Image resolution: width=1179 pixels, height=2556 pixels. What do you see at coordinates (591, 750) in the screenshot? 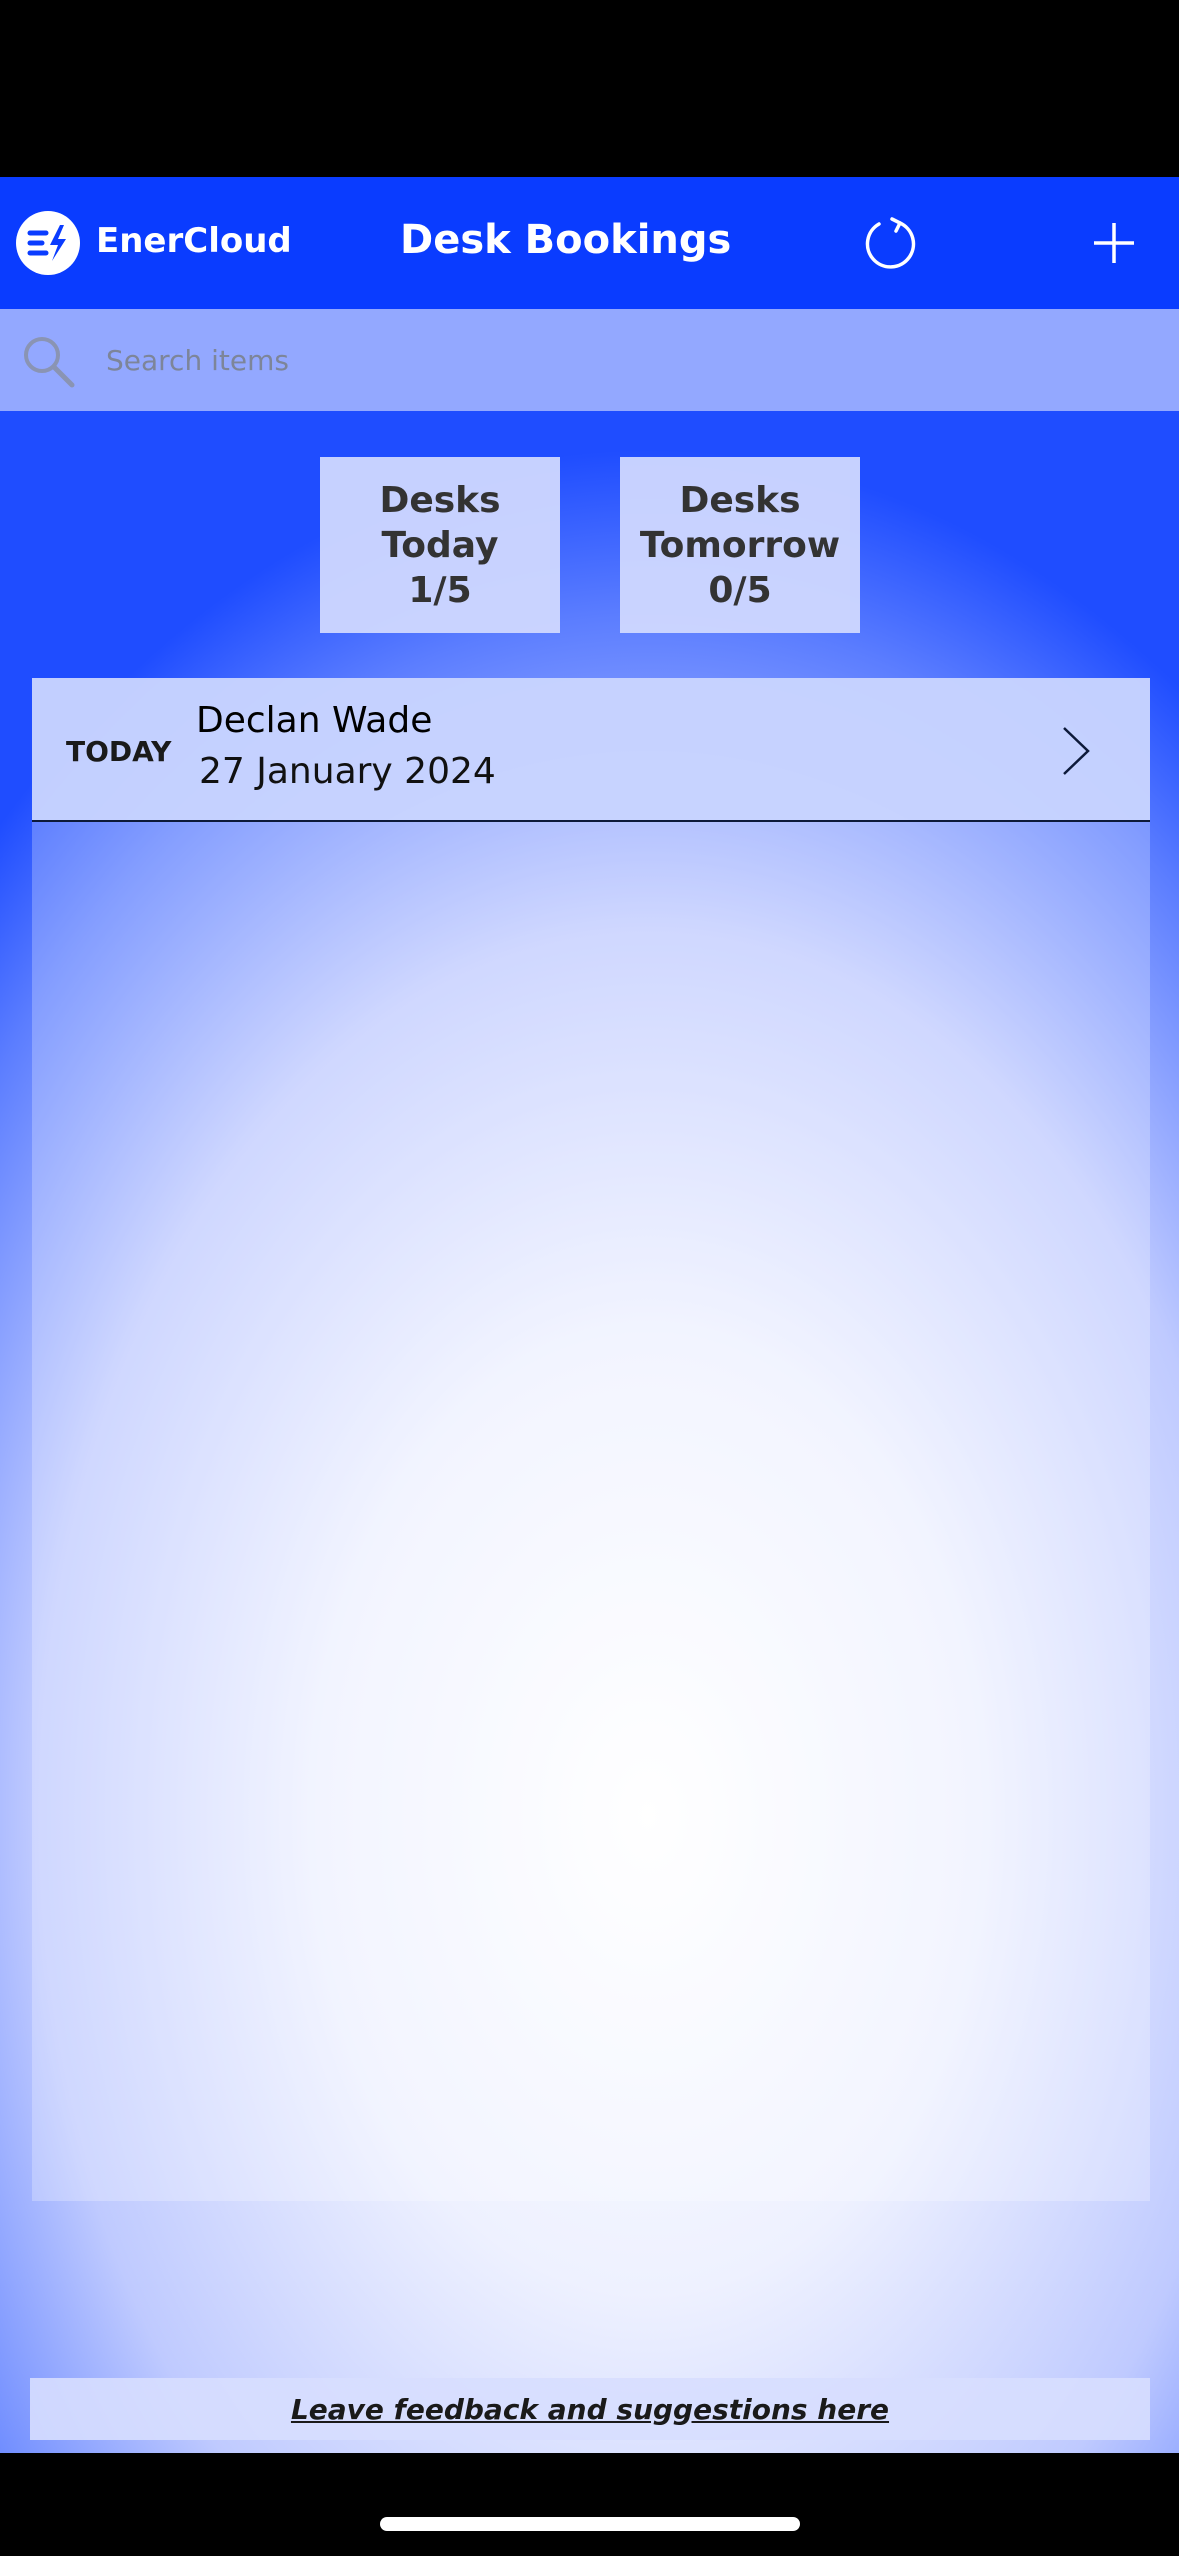
I see `booking-row: TODAY Declan Wade 27 January 2024` at bounding box center [591, 750].